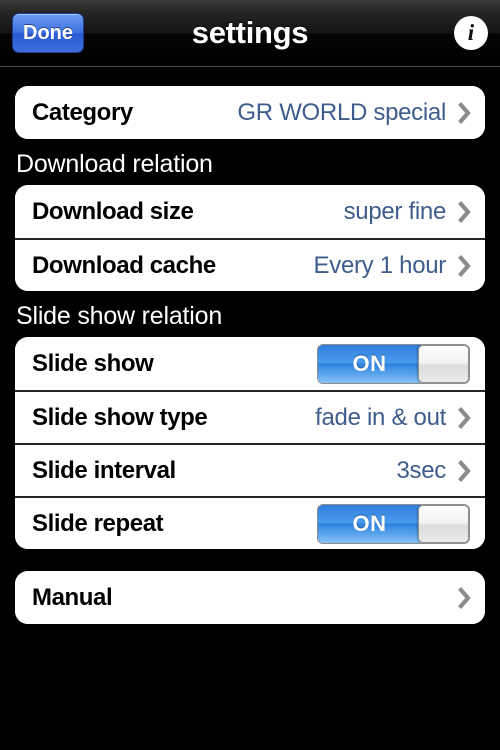 This screenshot has width=500, height=750. What do you see at coordinates (119, 316) in the screenshot?
I see `section-header-slideshow: Slide show relation` at bounding box center [119, 316].